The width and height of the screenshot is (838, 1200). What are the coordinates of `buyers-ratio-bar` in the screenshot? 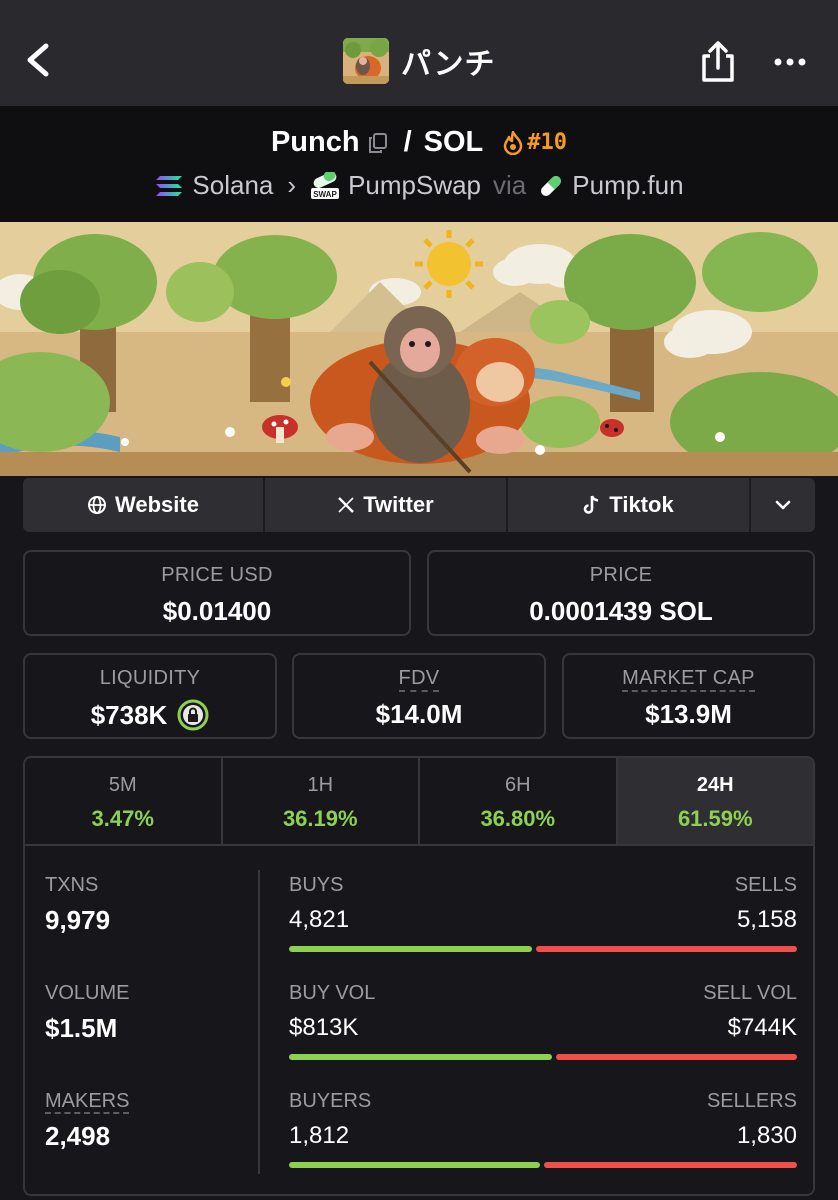 It's located at (543, 1165).